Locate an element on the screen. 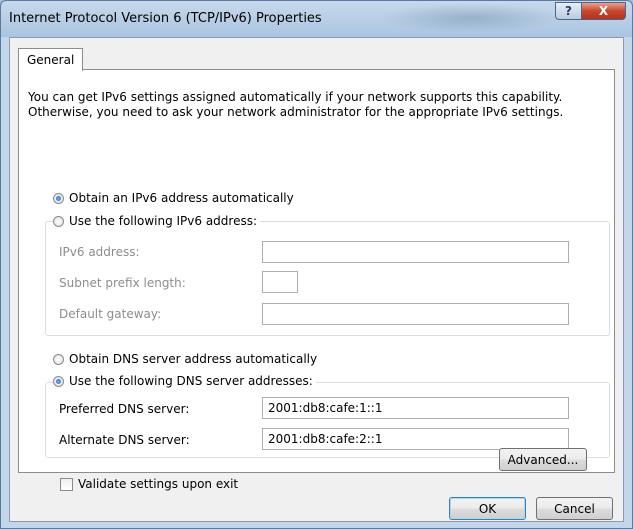 The width and height of the screenshot is (633, 529). checkbox-icon is located at coordinates (66, 484).